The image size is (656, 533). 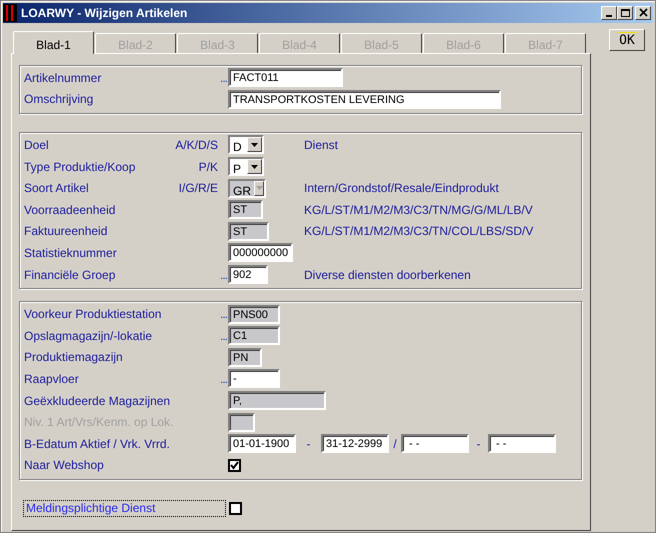 What do you see at coordinates (97, 444) in the screenshot?
I see `field-label: B-Edatum Aktief / Vrk. Vrrd.` at bounding box center [97, 444].